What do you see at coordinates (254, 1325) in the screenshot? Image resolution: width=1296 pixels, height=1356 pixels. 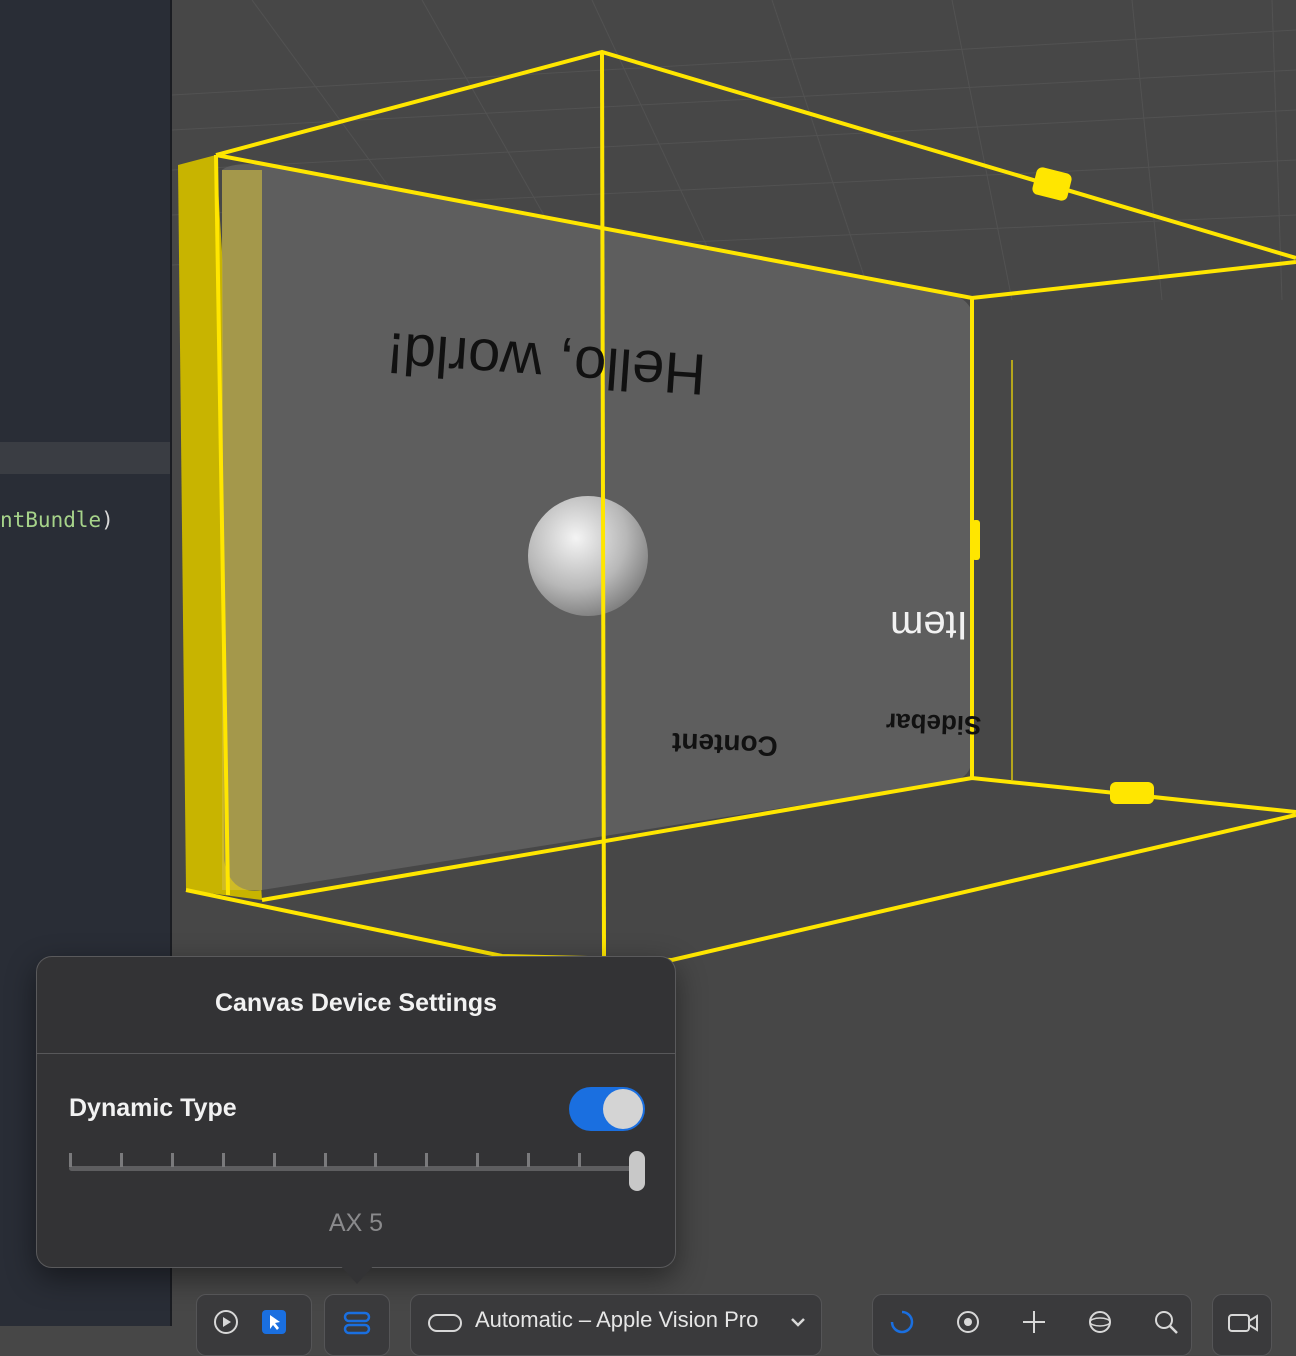 I see `preview-mode-group` at bounding box center [254, 1325].